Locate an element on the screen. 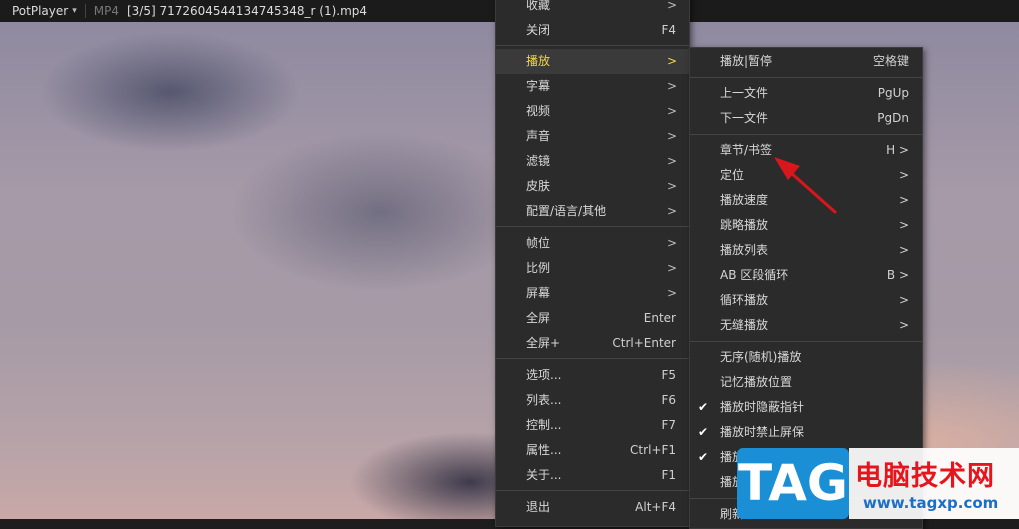  submenu-item-no-screensaver: ✔ 播放时禁止屏保 is located at coordinates (806, 432).